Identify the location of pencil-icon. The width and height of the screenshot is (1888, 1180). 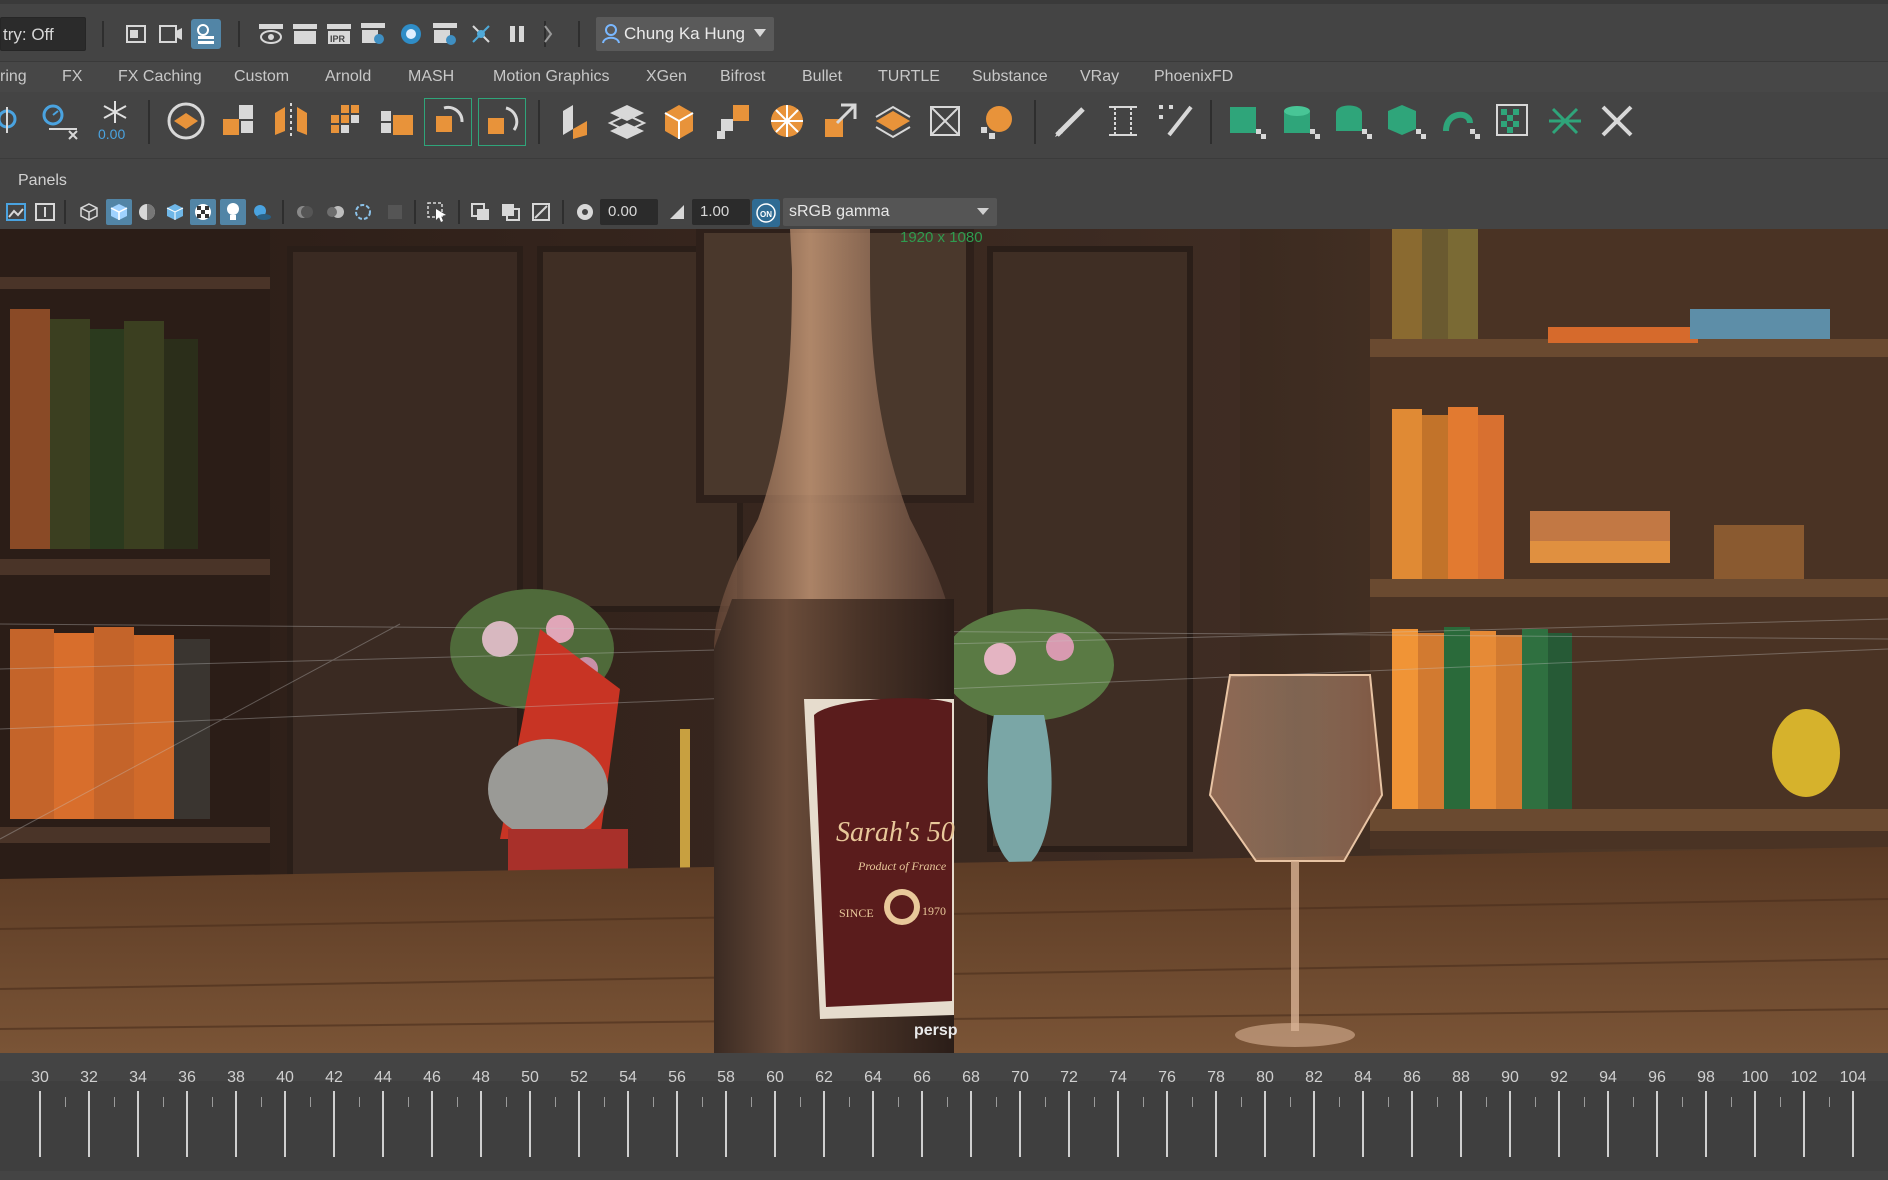
(1071, 121).